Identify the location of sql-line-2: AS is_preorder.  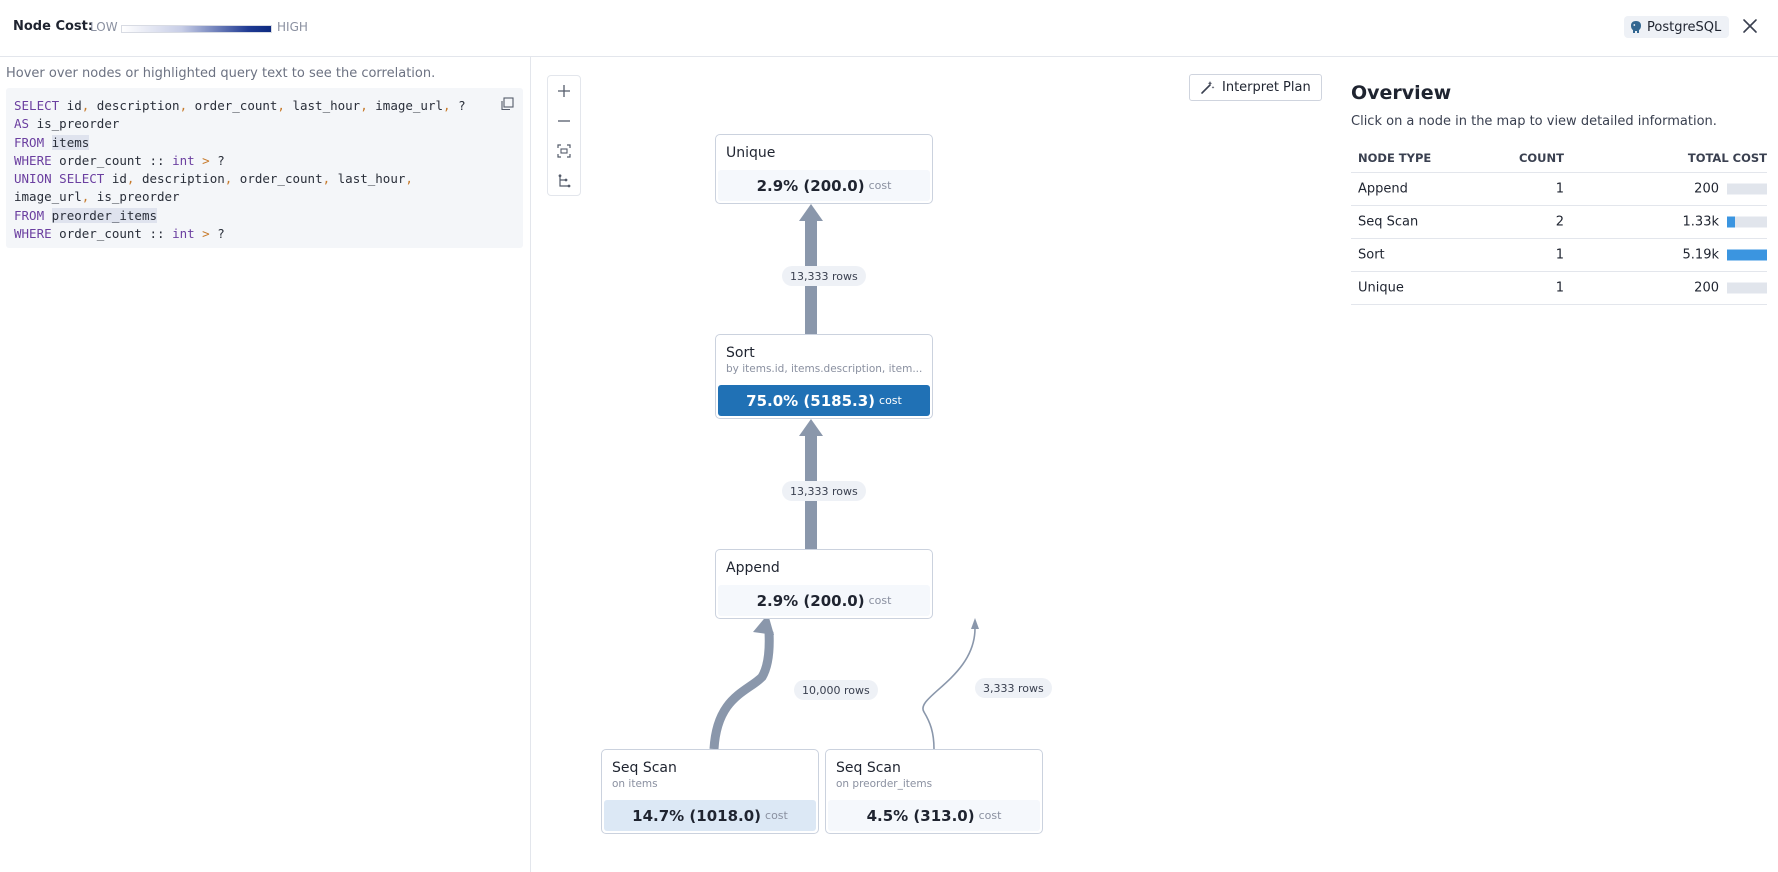
(67, 124).